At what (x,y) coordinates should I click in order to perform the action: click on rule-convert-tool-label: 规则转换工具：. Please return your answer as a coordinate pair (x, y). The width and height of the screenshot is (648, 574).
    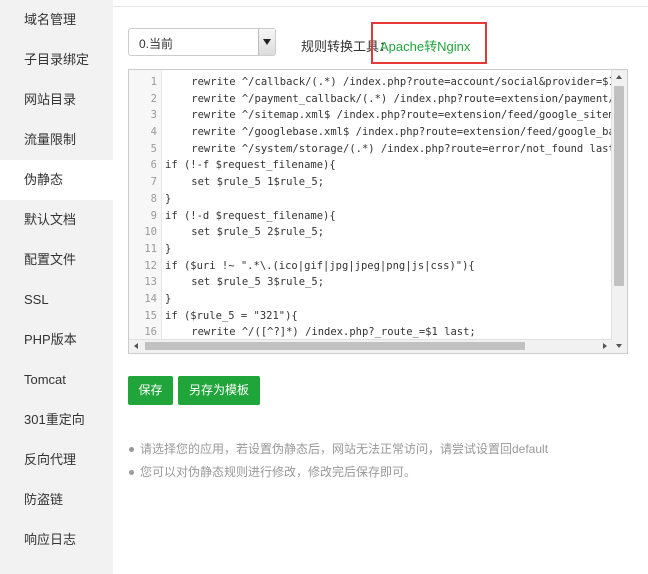
    Looking at the image, I should click on (347, 46).